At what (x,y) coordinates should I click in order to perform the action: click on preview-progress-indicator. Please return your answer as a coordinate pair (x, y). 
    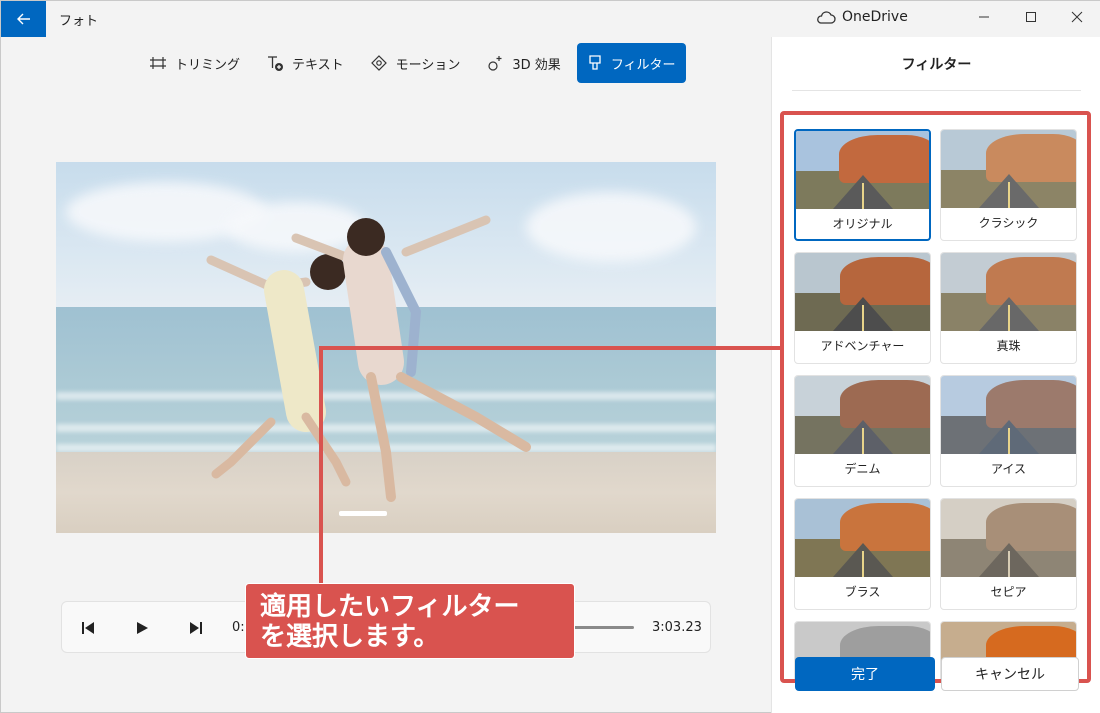
    Looking at the image, I should click on (363, 513).